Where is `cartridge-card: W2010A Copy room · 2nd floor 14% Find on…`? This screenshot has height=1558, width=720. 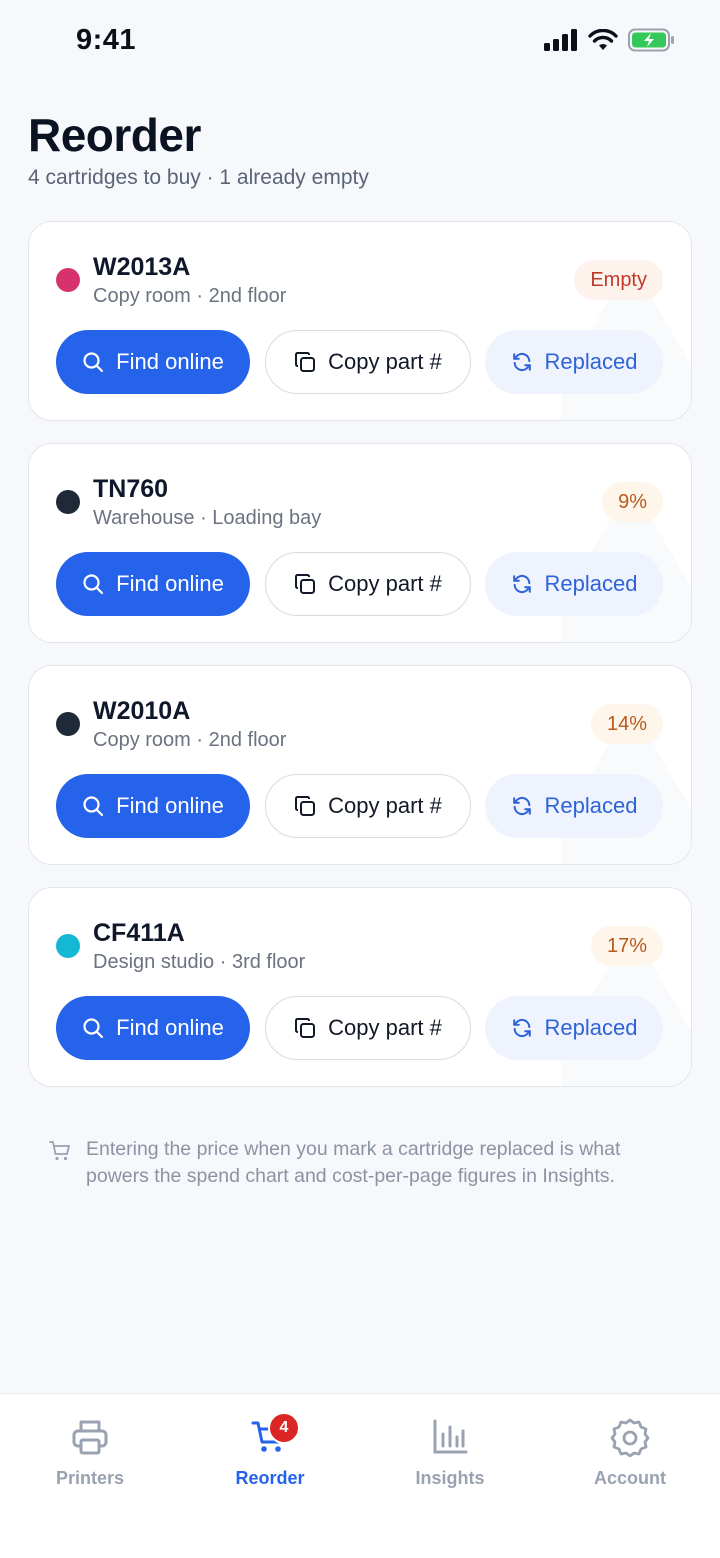 cartridge-card: W2010A Copy room · 2nd floor 14% Find on… is located at coordinates (360, 765).